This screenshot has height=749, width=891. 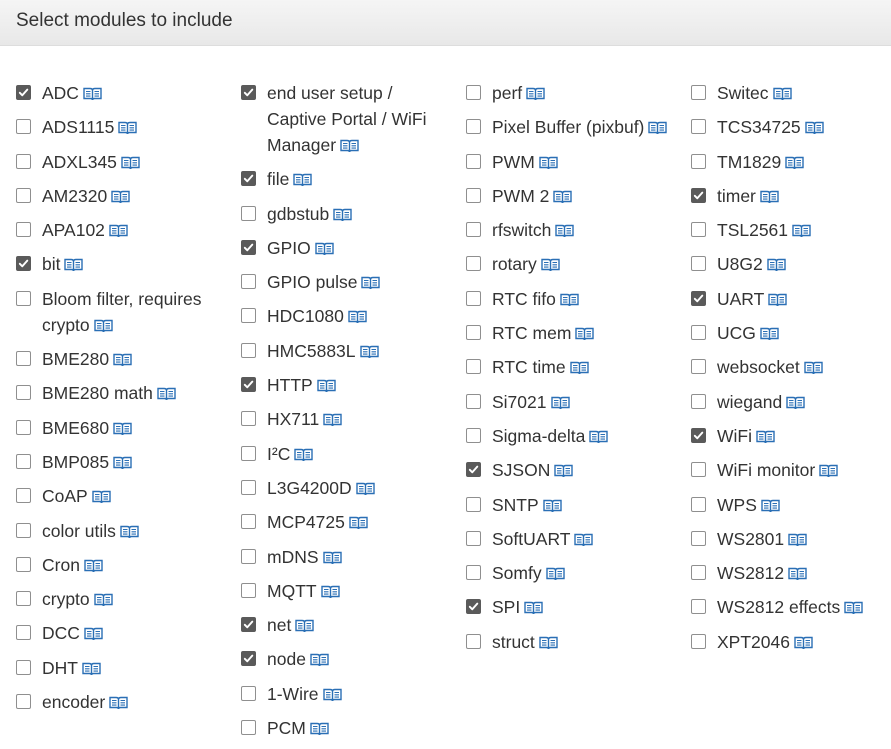 I want to click on module-label: Sigma-delta, so click(x=538, y=436).